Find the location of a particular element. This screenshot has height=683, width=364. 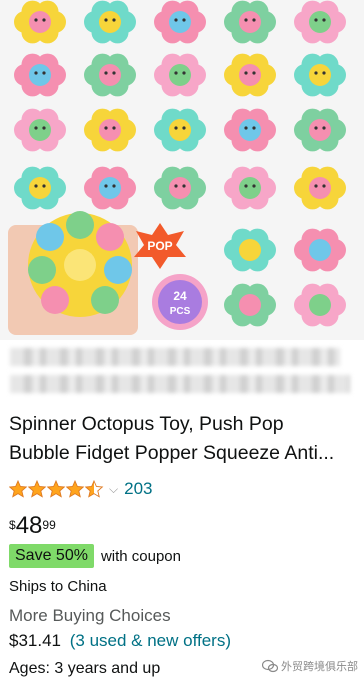

price-currency-symbol: $ is located at coordinates (12, 525).